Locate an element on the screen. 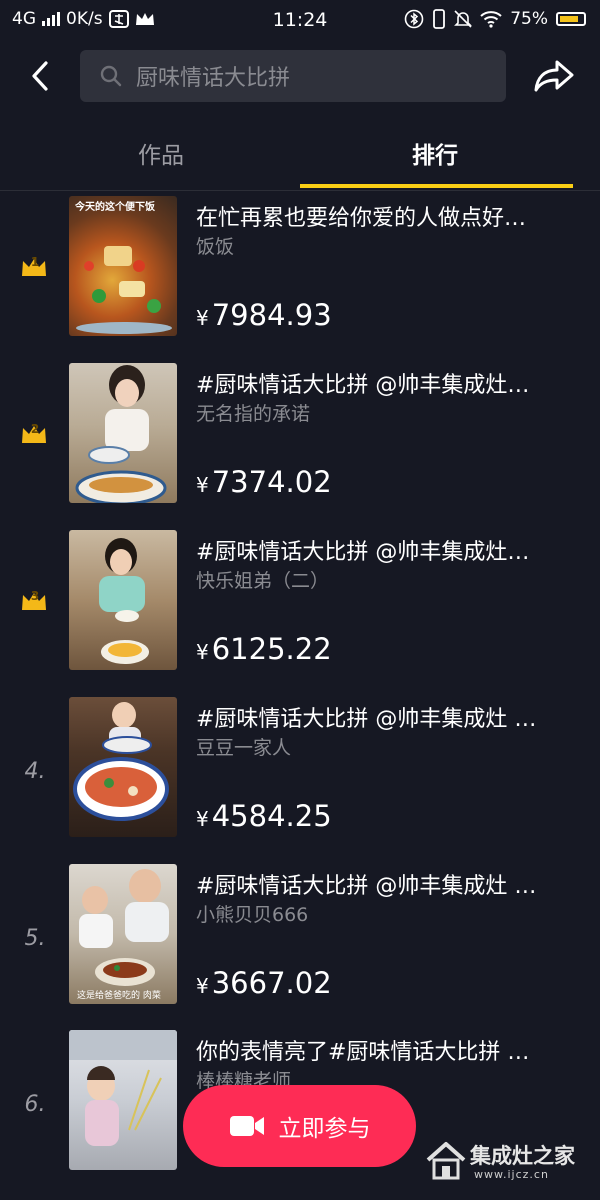 Image resolution: width=600 pixels, height=1200 pixels. person-eating-image is located at coordinates (121, 434).